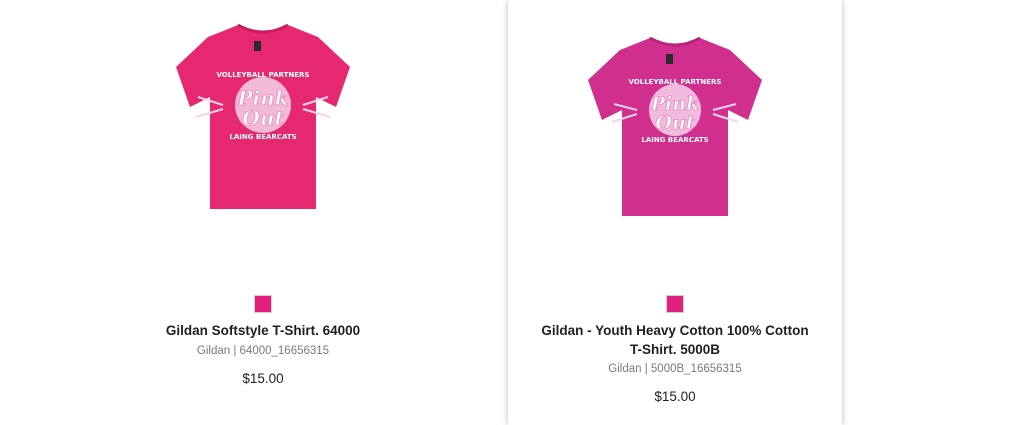 The image size is (1024, 425). What do you see at coordinates (263, 351) in the screenshot?
I see `product-sku: Gildan | 64000_16656315` at bounding box center [263, 351].